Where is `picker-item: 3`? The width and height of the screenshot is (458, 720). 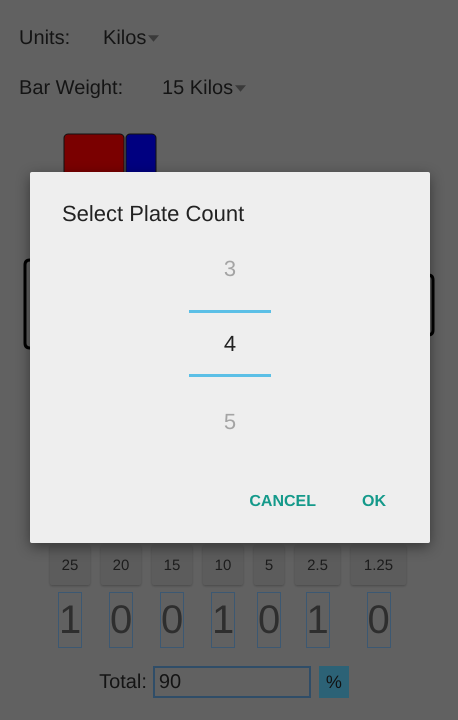
picker-item: 3 is located at coordinates (230, 269).